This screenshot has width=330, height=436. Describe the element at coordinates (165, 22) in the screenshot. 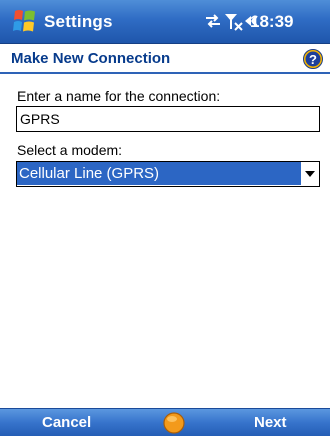

I see `title-bar: Settings 18:39` at that location.